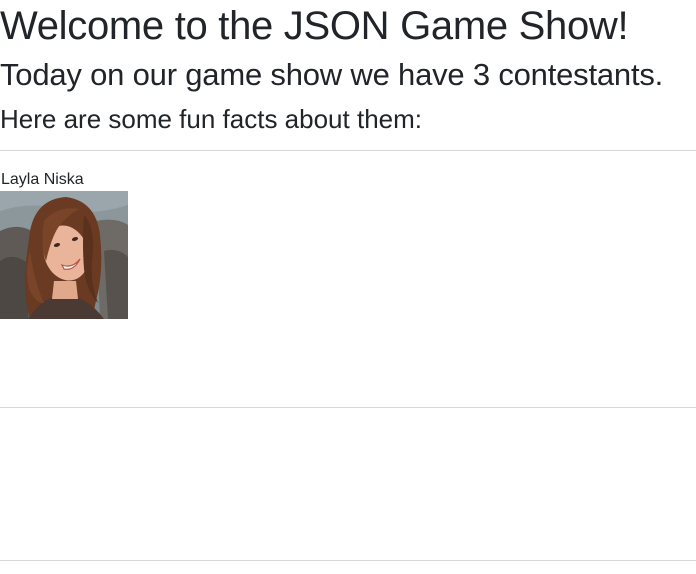  Describe the element at coordinates (314, 26) in the screenshot. I see `page-title: Welcome to the JSON Game Show!` at that location.